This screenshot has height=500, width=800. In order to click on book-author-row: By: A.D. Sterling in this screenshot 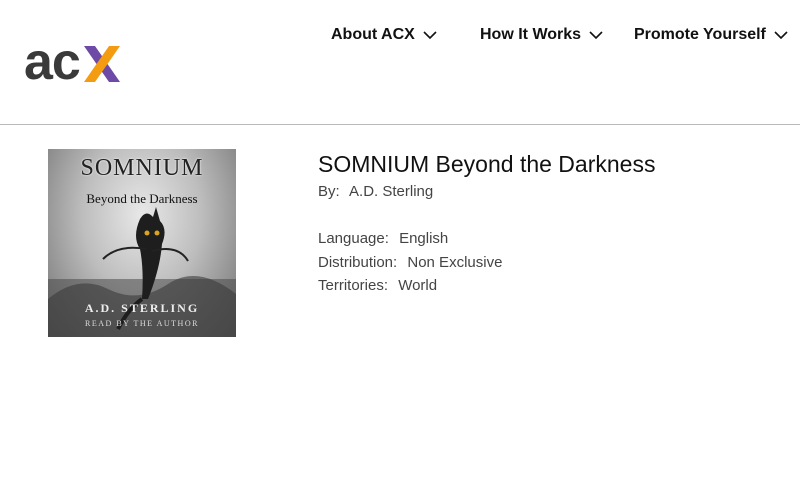, I will do `click(375, 191)`.